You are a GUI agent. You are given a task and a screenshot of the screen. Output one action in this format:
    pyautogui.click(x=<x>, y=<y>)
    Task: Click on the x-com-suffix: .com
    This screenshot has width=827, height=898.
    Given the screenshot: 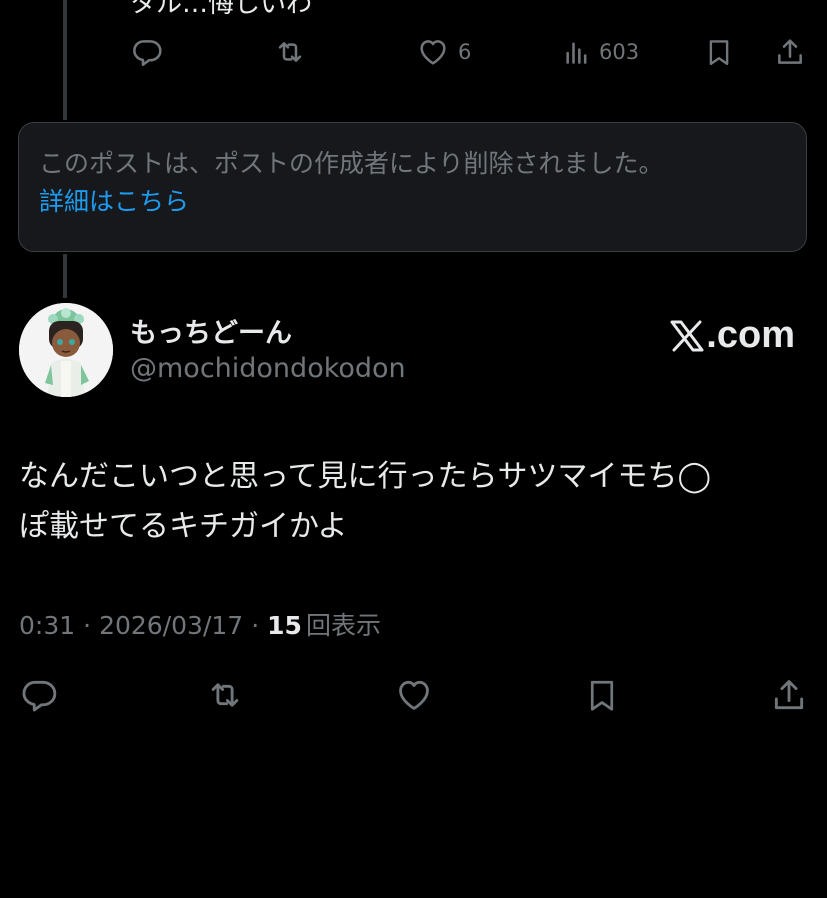 What is the action you would take?
    pyautogui.click(x=750, y=335)
    